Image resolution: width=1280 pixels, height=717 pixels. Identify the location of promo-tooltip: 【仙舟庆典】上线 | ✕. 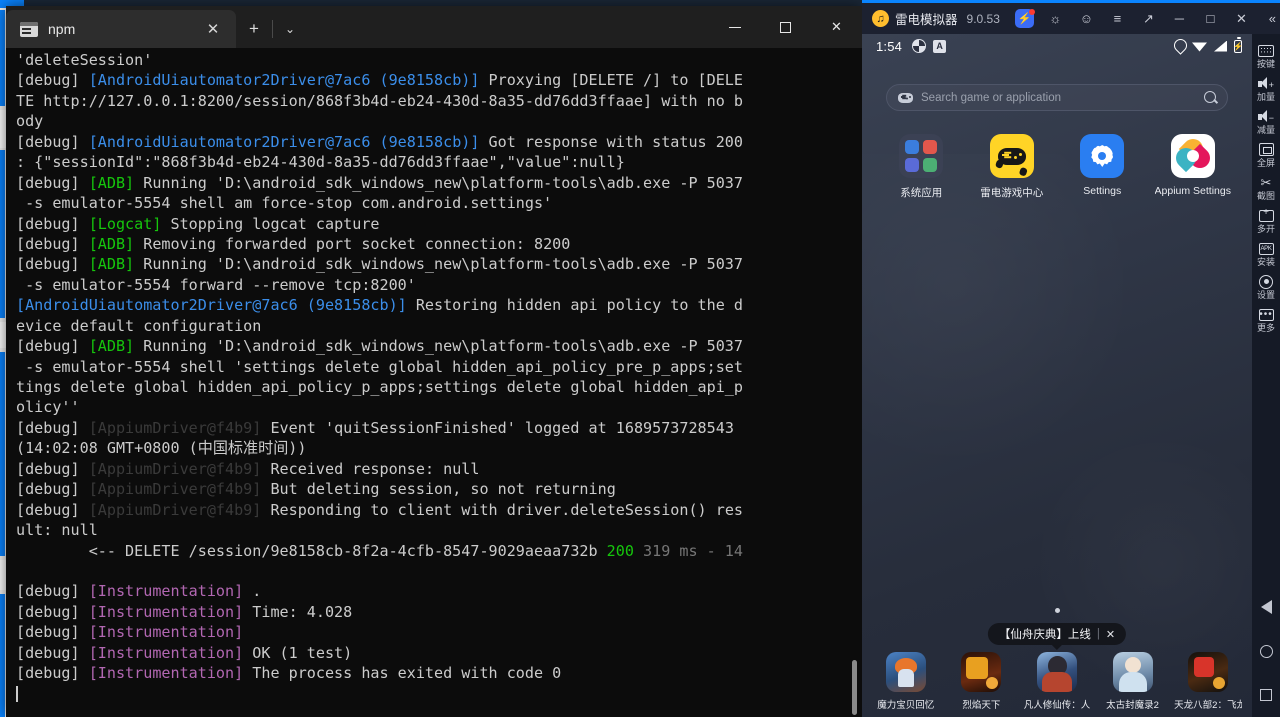
(1057, 636).